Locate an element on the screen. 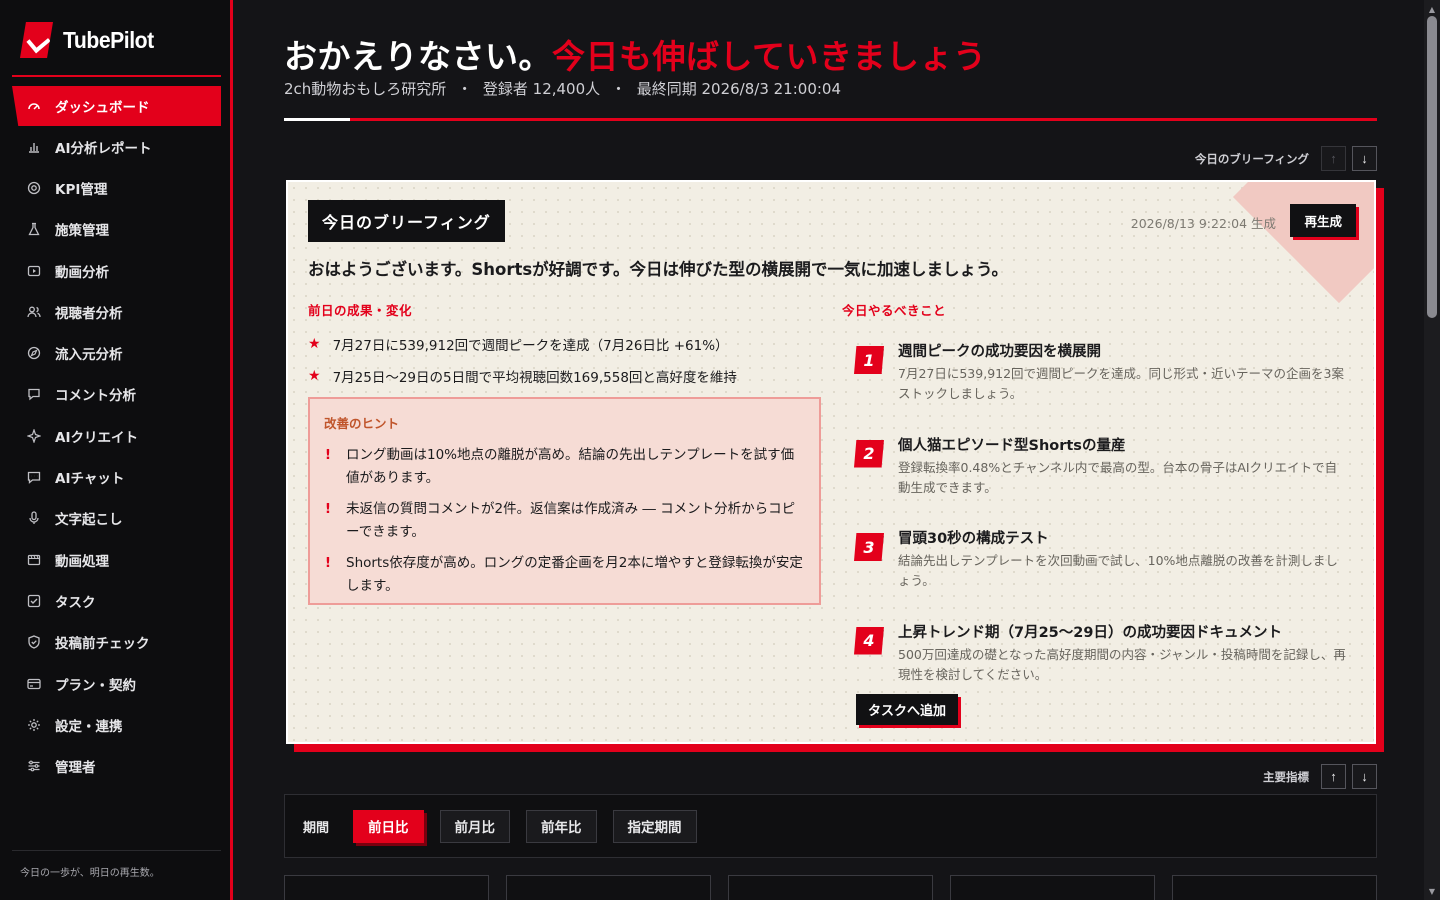  todo-title: 個人猫エピソード型Shortsの量産 is located at coordinates (1012, 445).